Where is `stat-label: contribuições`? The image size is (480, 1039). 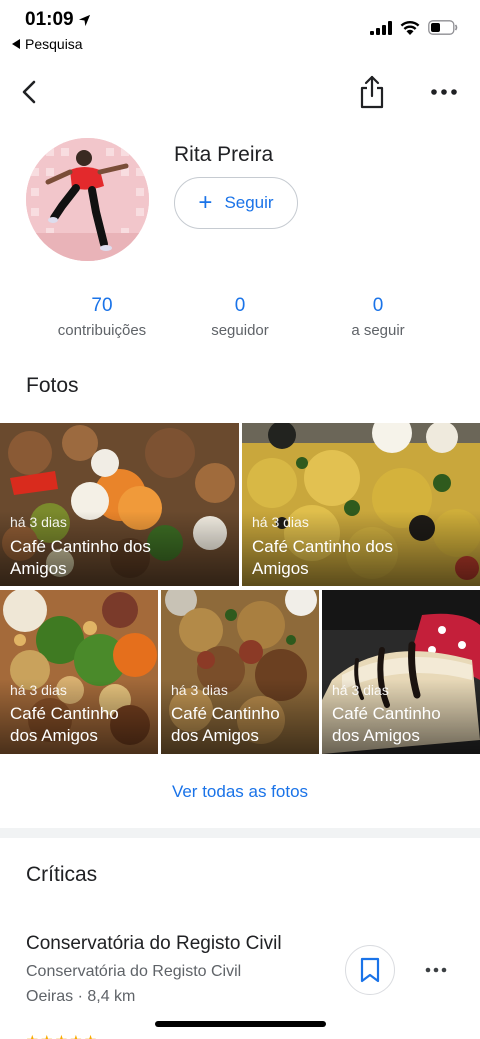
stat-label: contribuições is located at coordinates (102, 330).